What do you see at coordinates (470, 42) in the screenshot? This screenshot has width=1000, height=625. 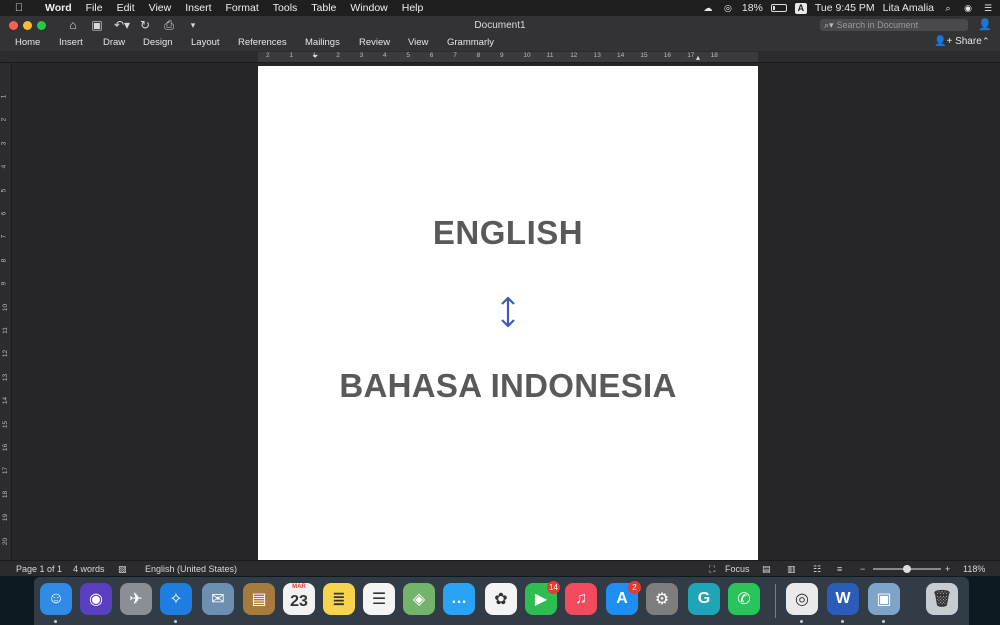 I see `tab-grammarly: Grammarly` at bounding box center [470, 42].